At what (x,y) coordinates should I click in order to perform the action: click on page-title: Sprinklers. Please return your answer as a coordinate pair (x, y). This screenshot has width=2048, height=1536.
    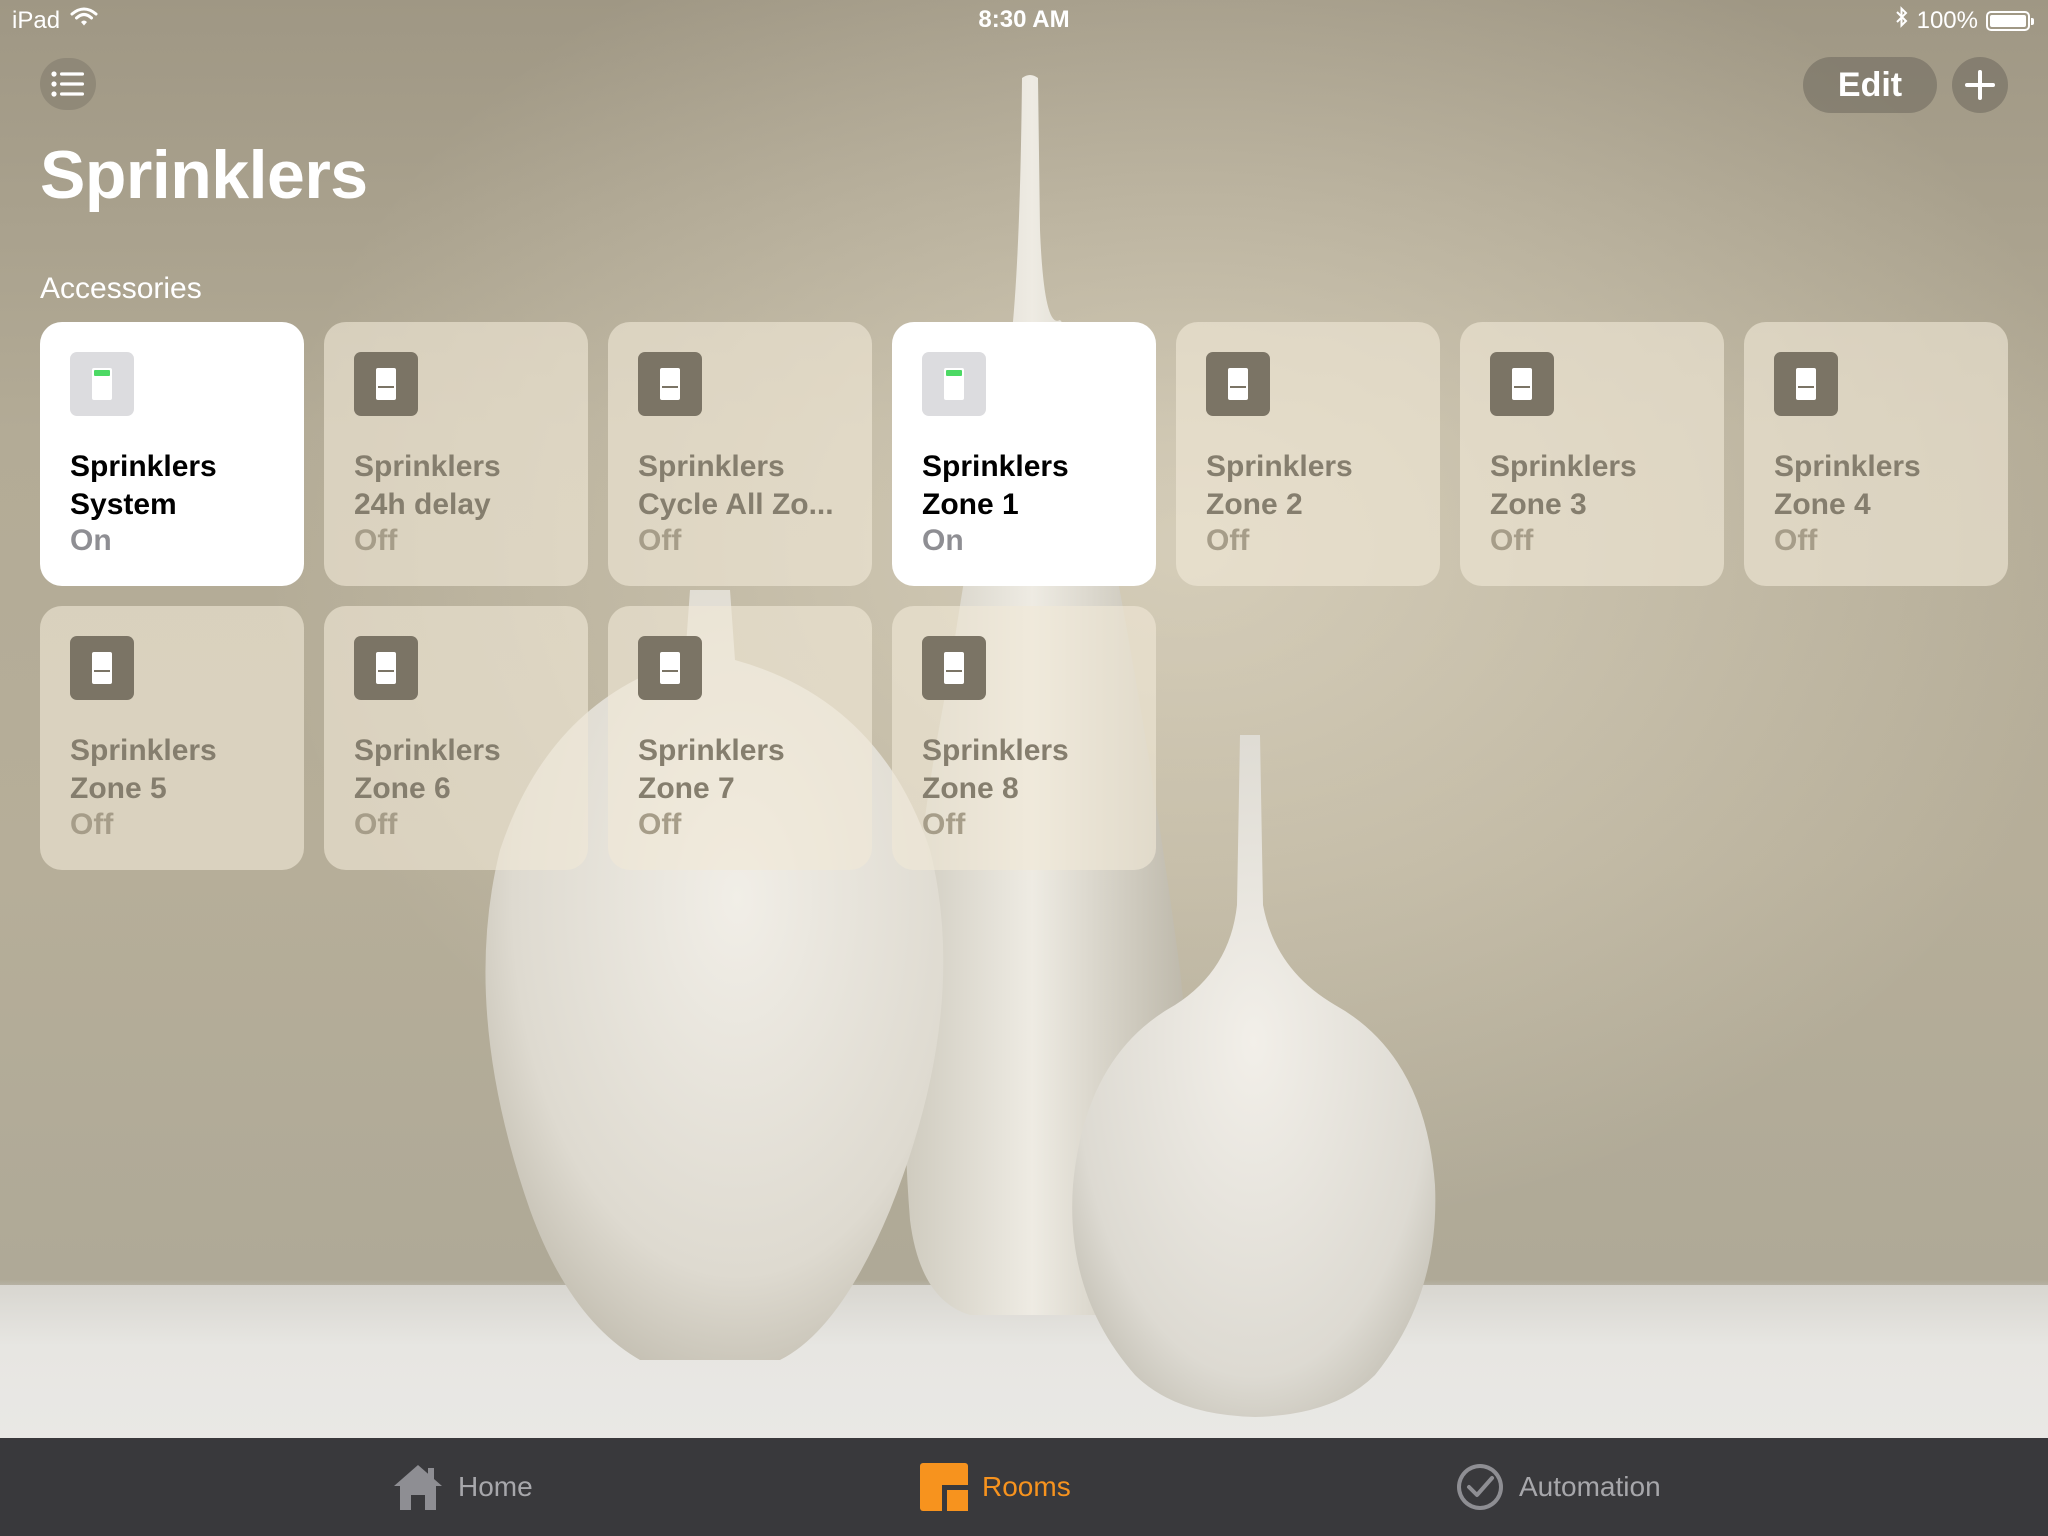
    Looking at the image, I should click on (204, 175).